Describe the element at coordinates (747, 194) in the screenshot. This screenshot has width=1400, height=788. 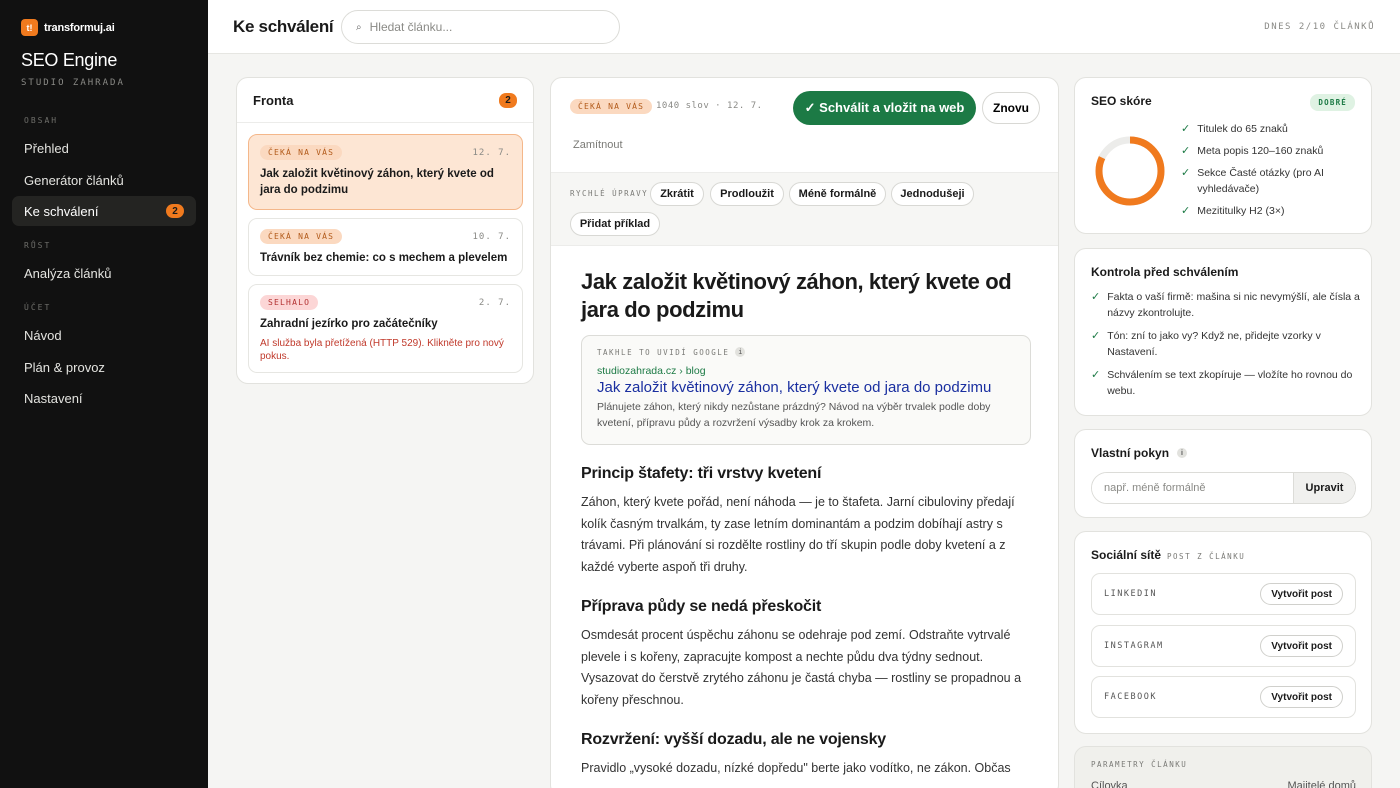
I see `chip-lengthen: Prodloužit` at that location.